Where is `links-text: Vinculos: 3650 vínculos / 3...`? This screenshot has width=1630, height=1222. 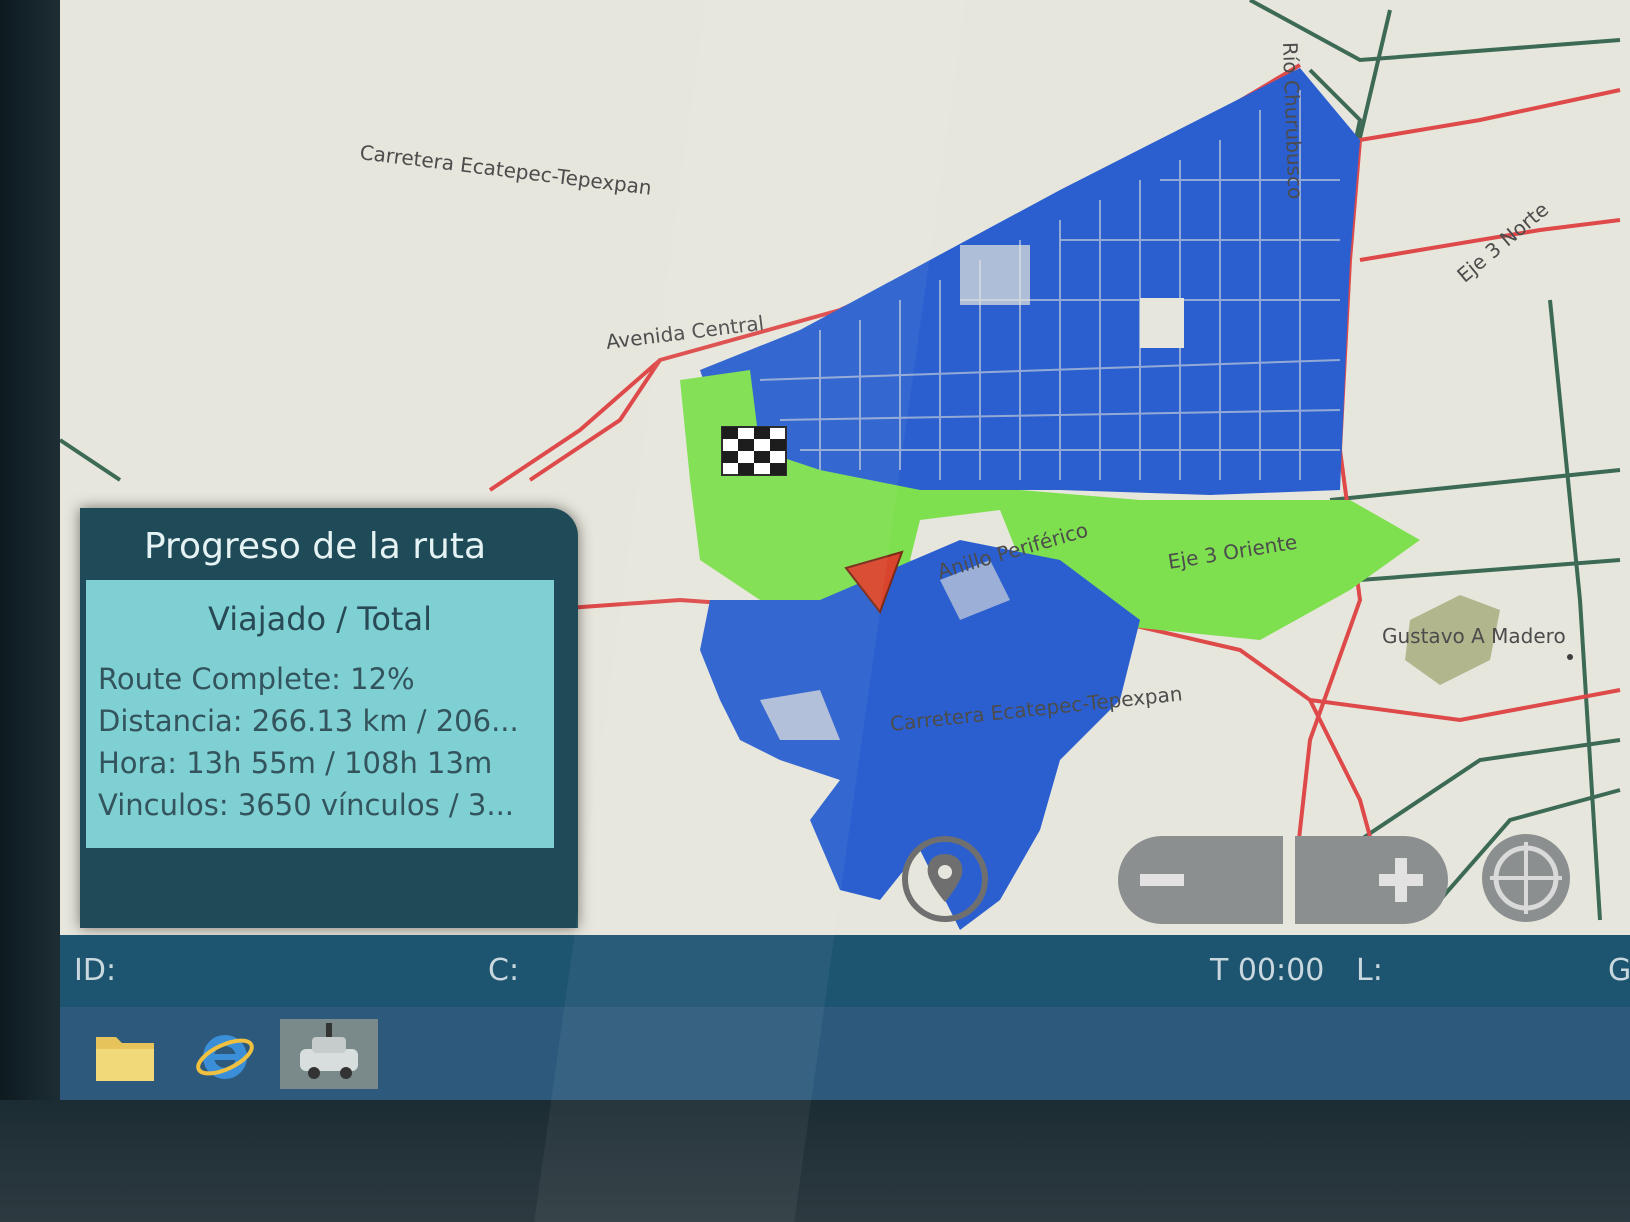 links-text: Vinculos: 3650 vínculos / 3... is located at coordinates (306, 805).